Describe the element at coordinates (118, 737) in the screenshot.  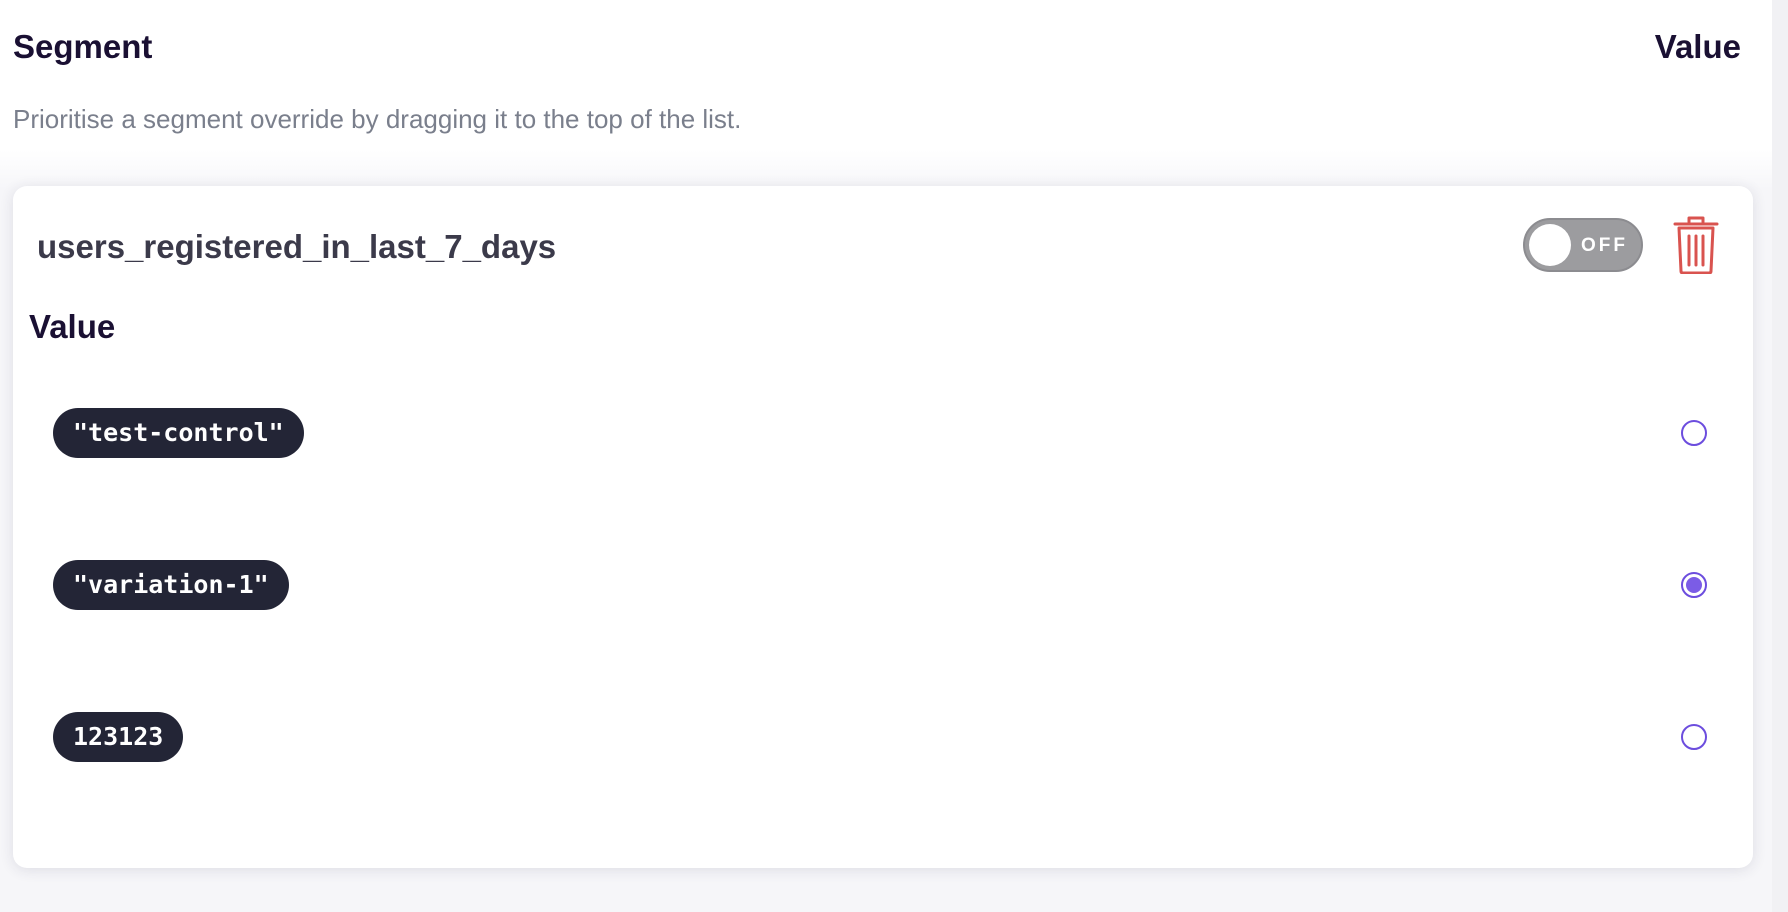
I see `value-chip: 123123` at that location.